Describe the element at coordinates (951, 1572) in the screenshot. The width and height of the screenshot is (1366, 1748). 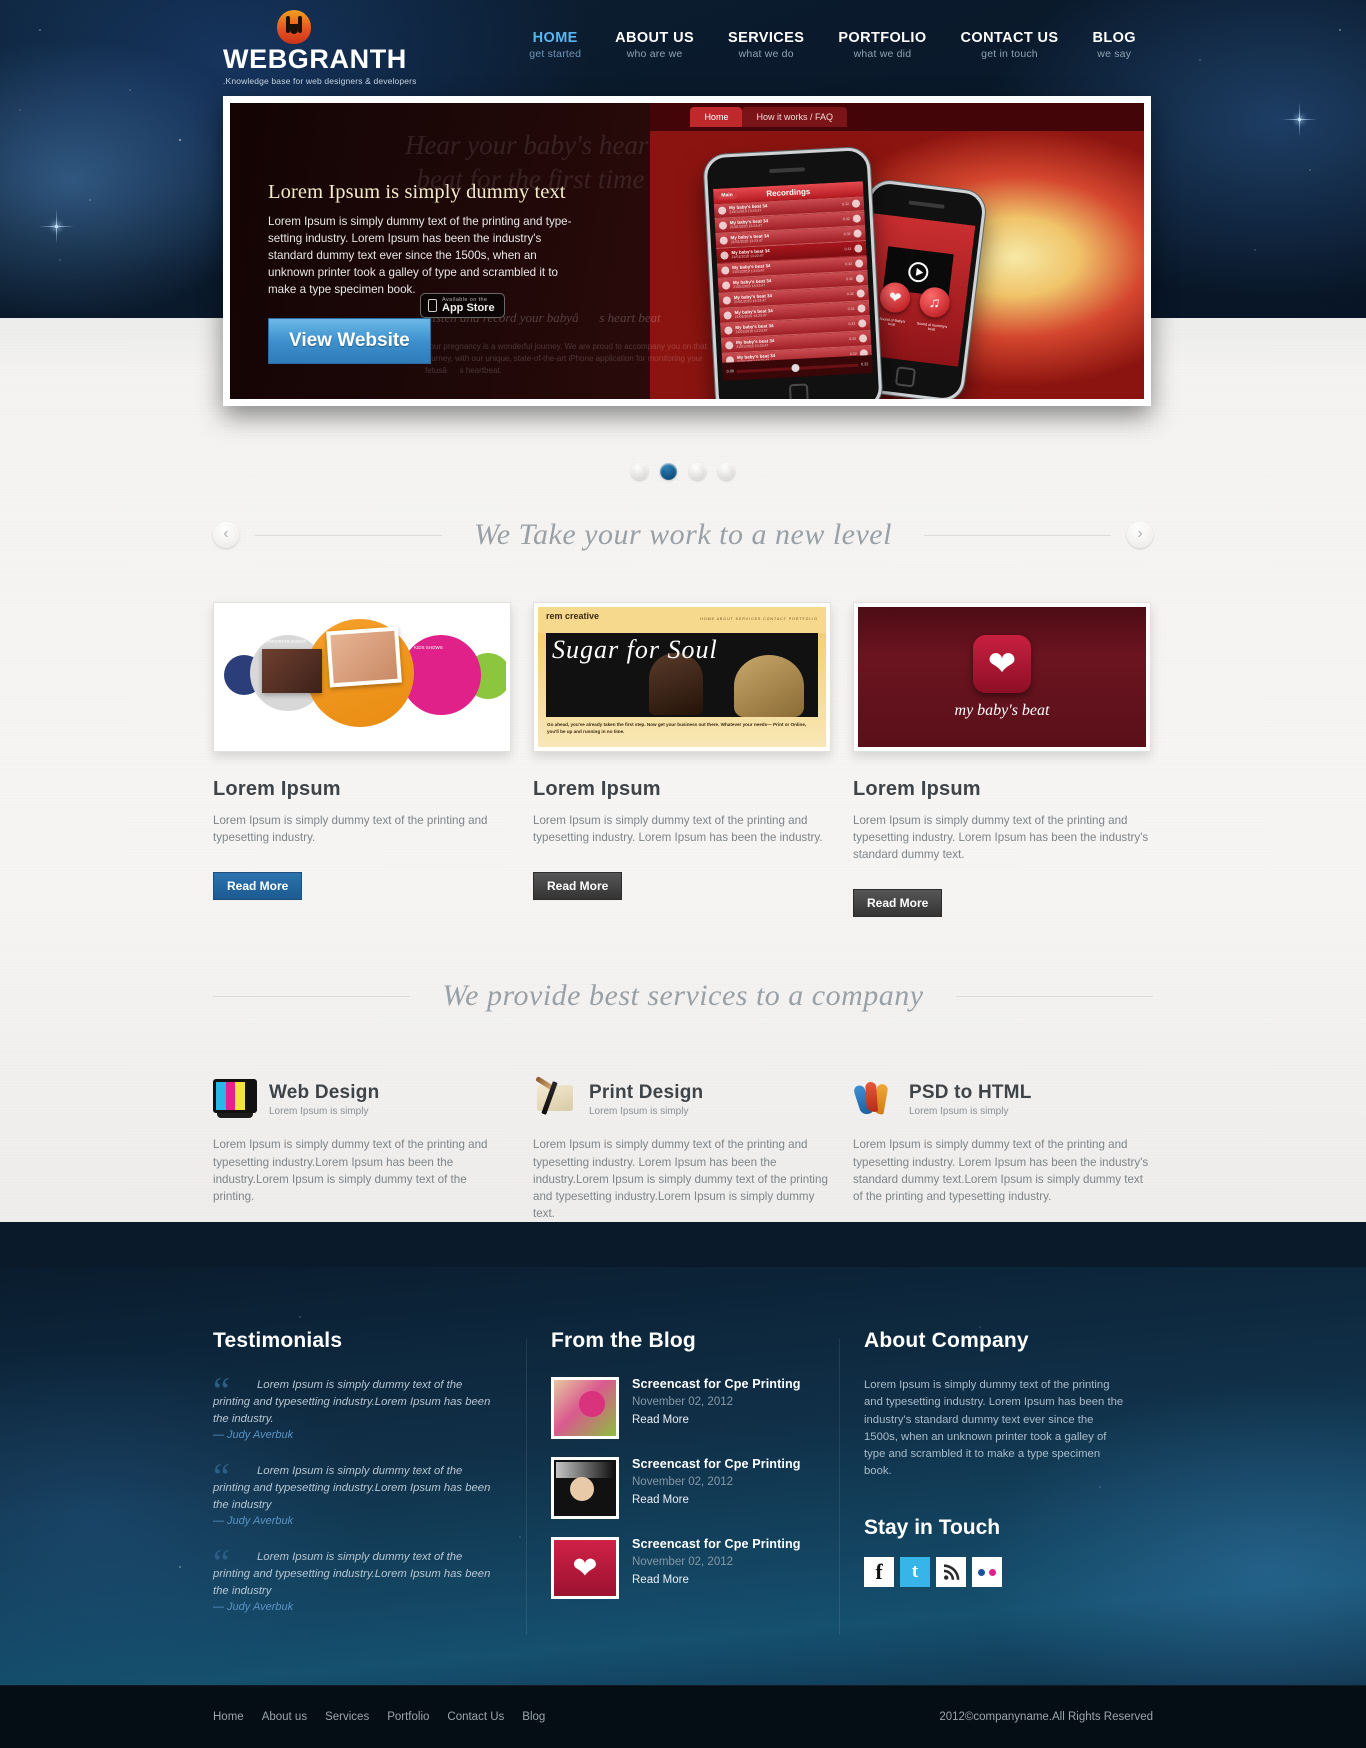
I see `rss-icon` at that location.